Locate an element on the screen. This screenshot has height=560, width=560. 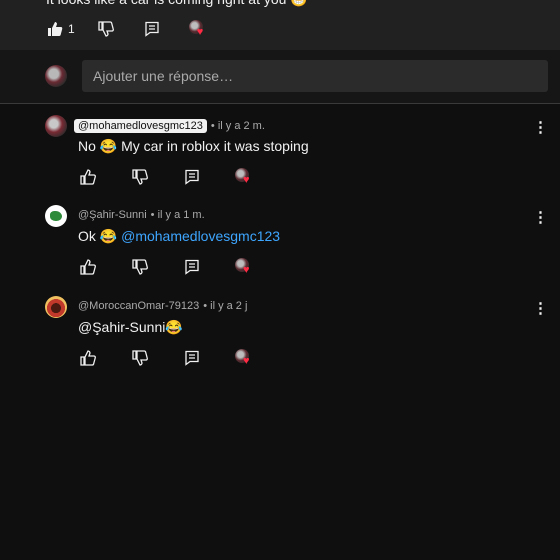
timestamp: • il y a 1 m. is located at coordinates (178, 215).